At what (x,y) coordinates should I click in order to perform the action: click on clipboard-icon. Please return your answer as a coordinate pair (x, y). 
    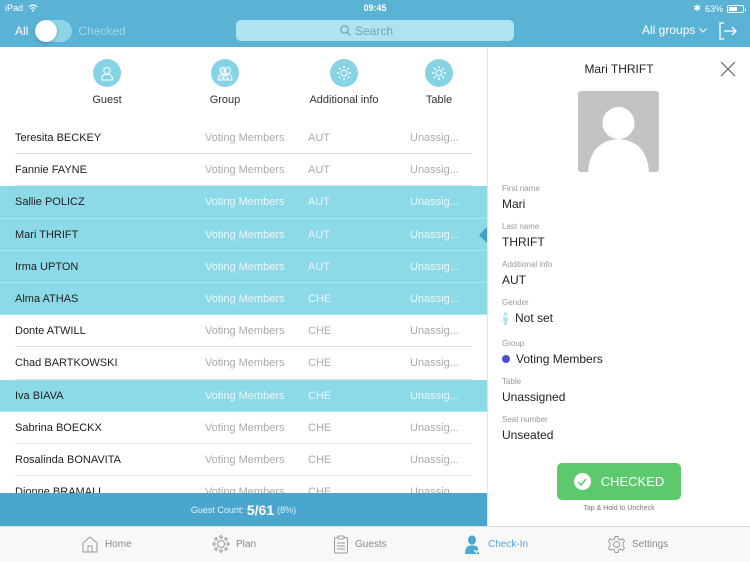
    Looking at the image, I should click on (341, 544).